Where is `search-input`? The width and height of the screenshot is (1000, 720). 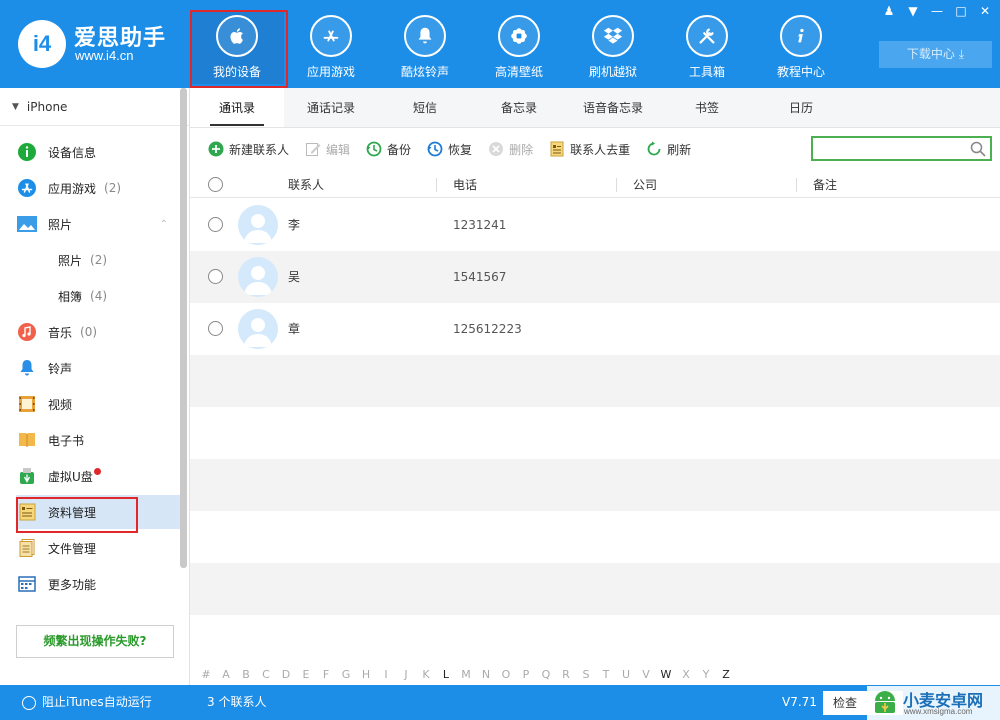 search-input is located at coordinates (901, 148).